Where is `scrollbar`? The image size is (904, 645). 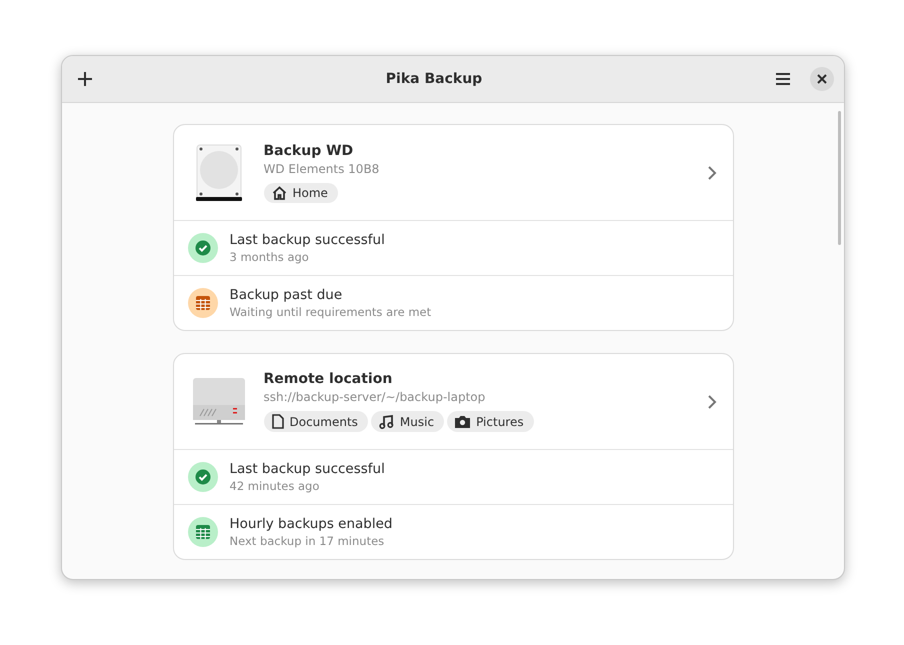 scrollbar is located at coordinates (839, 178).